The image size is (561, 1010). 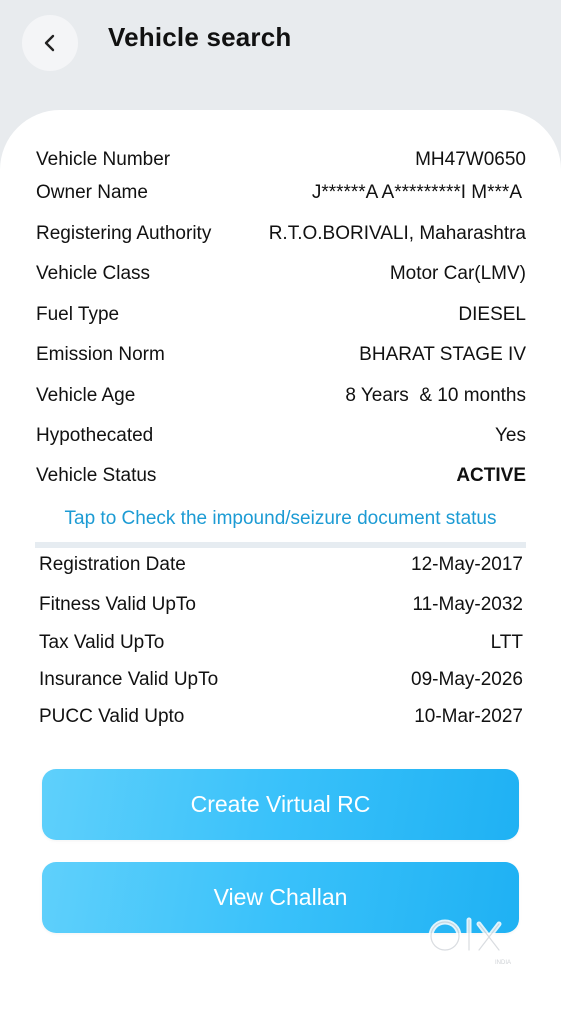 I want to click on detail-row-owner-name: Owner Name J******A A*********I M***A, so click(x=281, y=193).